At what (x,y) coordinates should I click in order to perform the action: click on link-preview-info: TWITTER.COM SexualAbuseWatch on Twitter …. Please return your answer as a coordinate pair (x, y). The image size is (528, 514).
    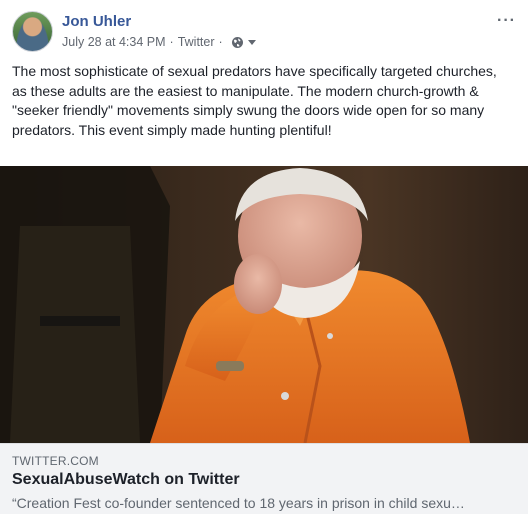
    Looking at the image, I should click on (264, 478).